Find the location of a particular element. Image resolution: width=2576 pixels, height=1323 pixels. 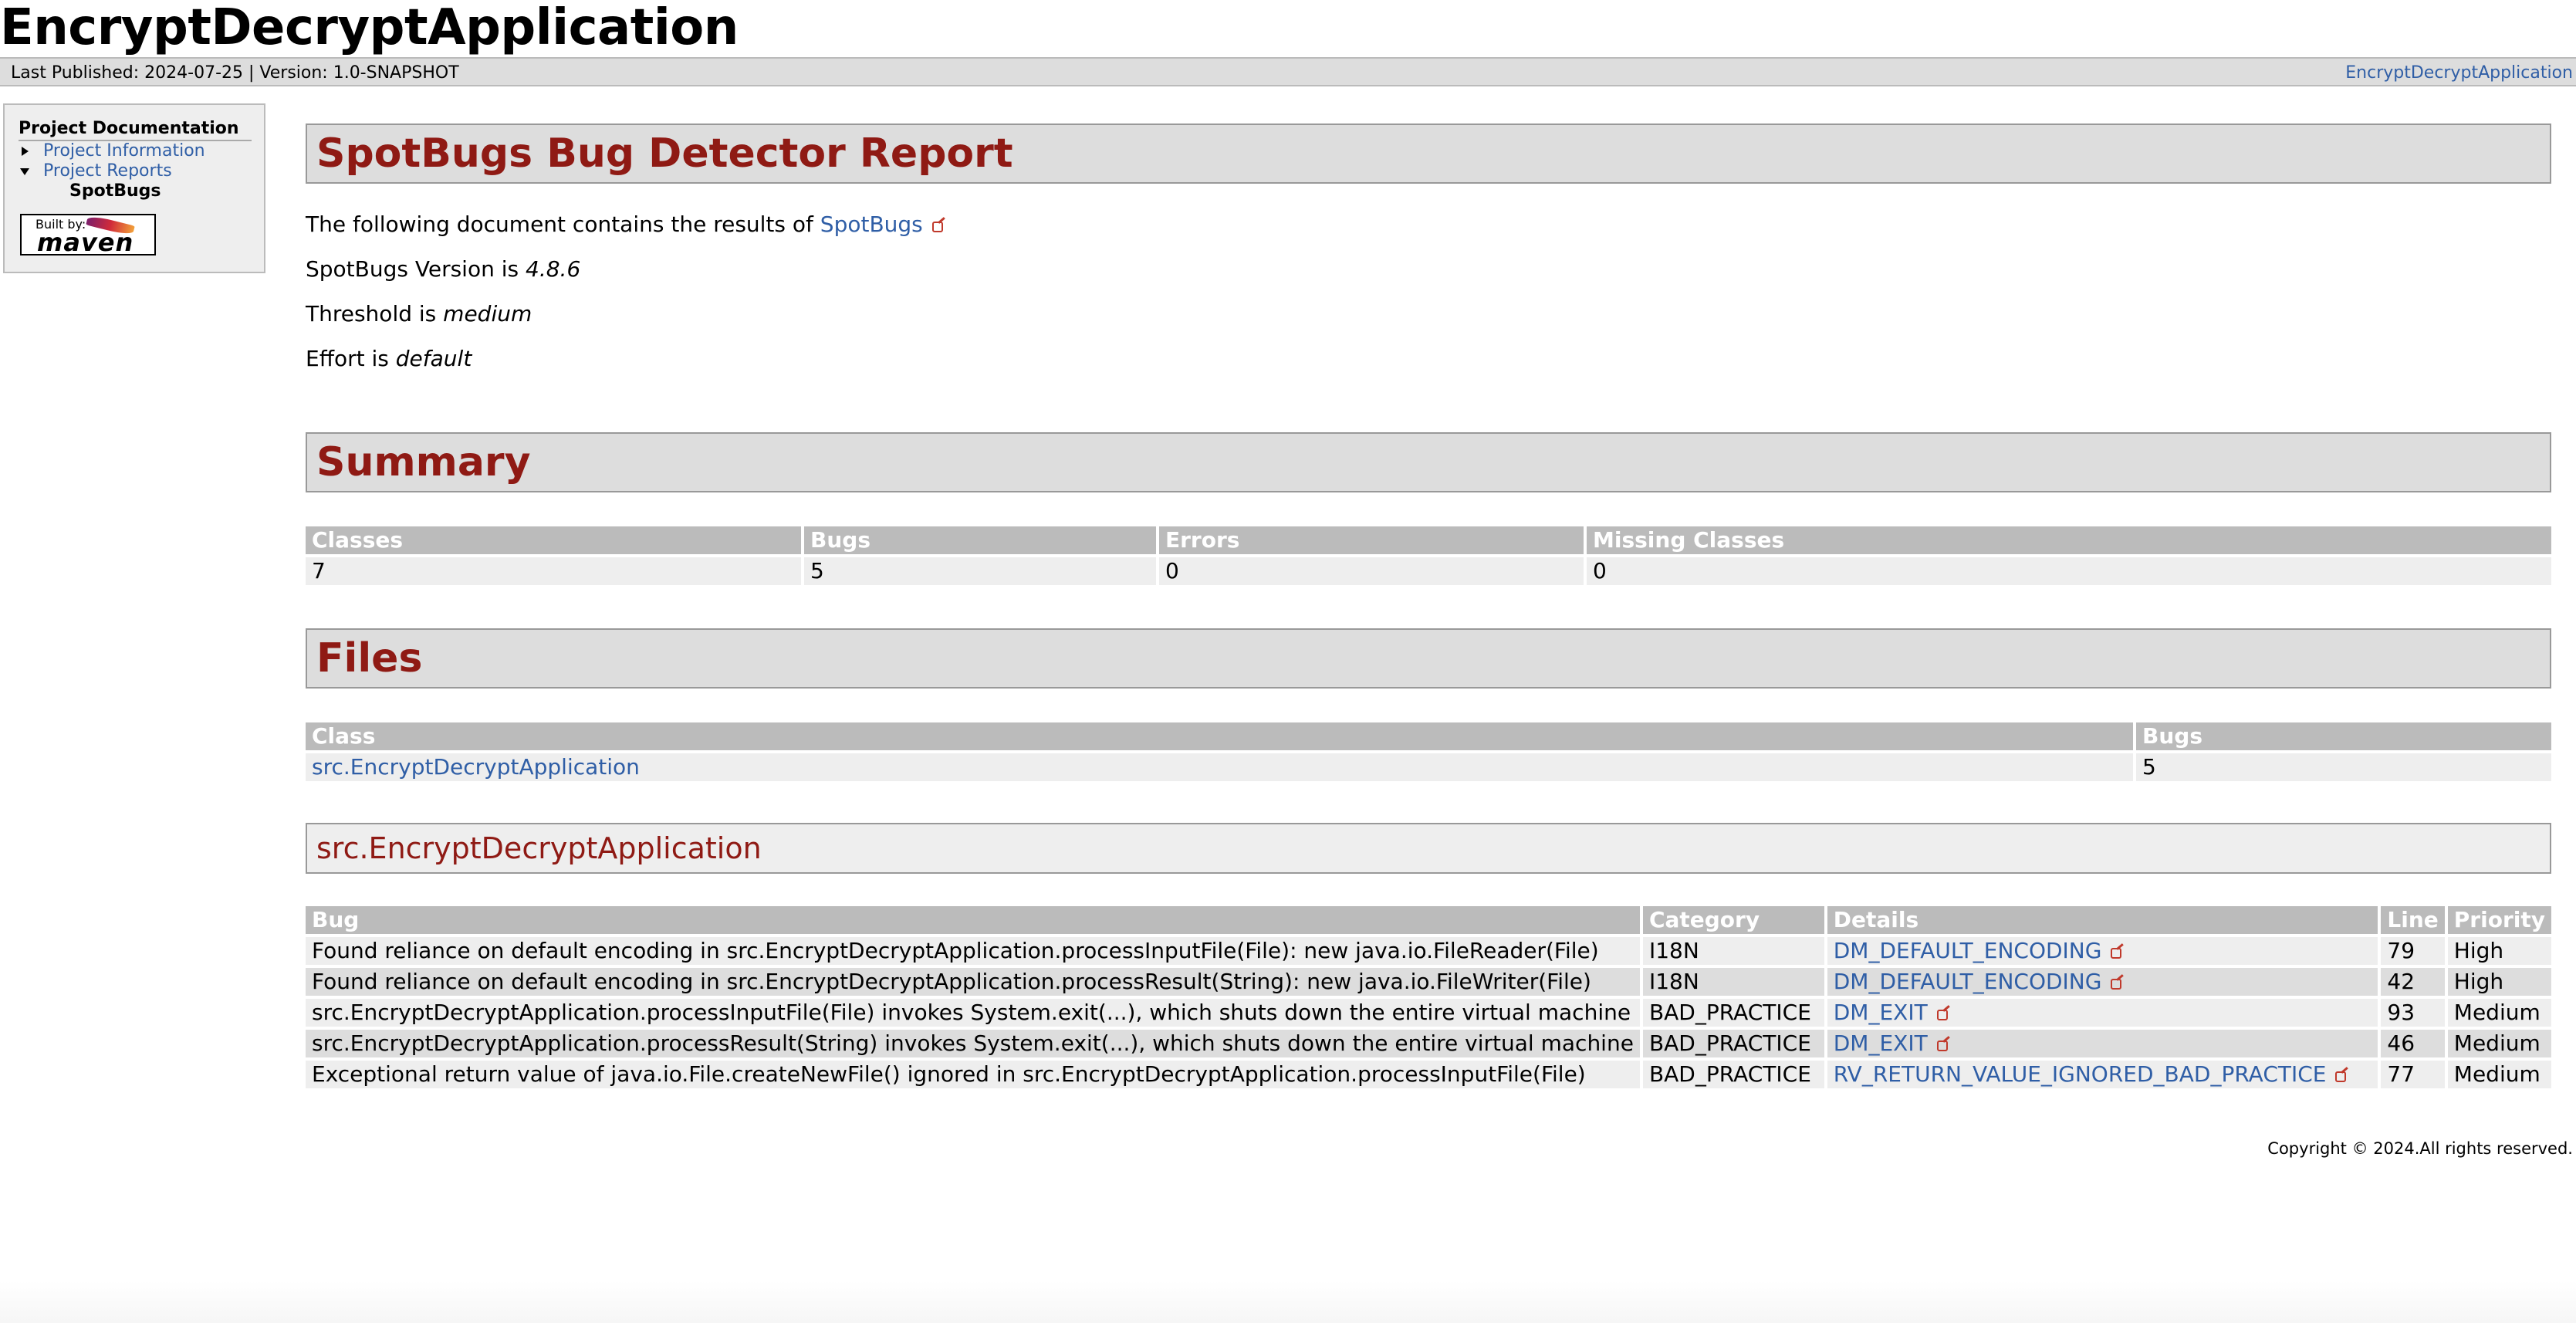

column-header: Missing Classes is located at coordinates (2069, 540).